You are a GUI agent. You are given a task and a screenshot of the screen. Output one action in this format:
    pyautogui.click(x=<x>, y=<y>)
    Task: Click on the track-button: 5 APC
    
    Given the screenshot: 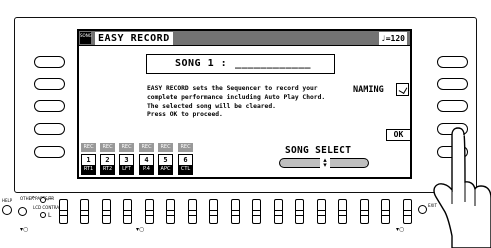 What is the action you would take?
    pyautogui.click(x=165, y=164)
    